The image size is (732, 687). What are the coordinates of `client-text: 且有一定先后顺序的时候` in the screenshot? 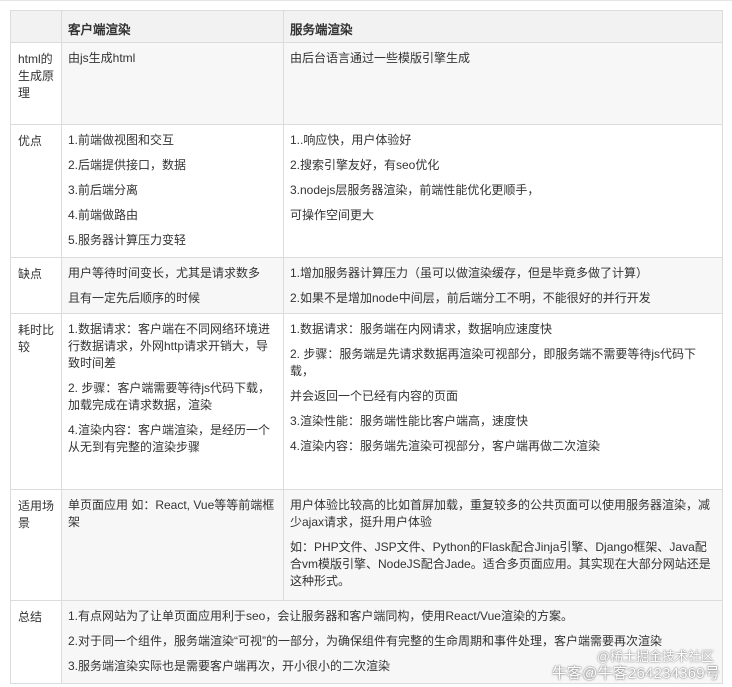 It's located at (134, 298).